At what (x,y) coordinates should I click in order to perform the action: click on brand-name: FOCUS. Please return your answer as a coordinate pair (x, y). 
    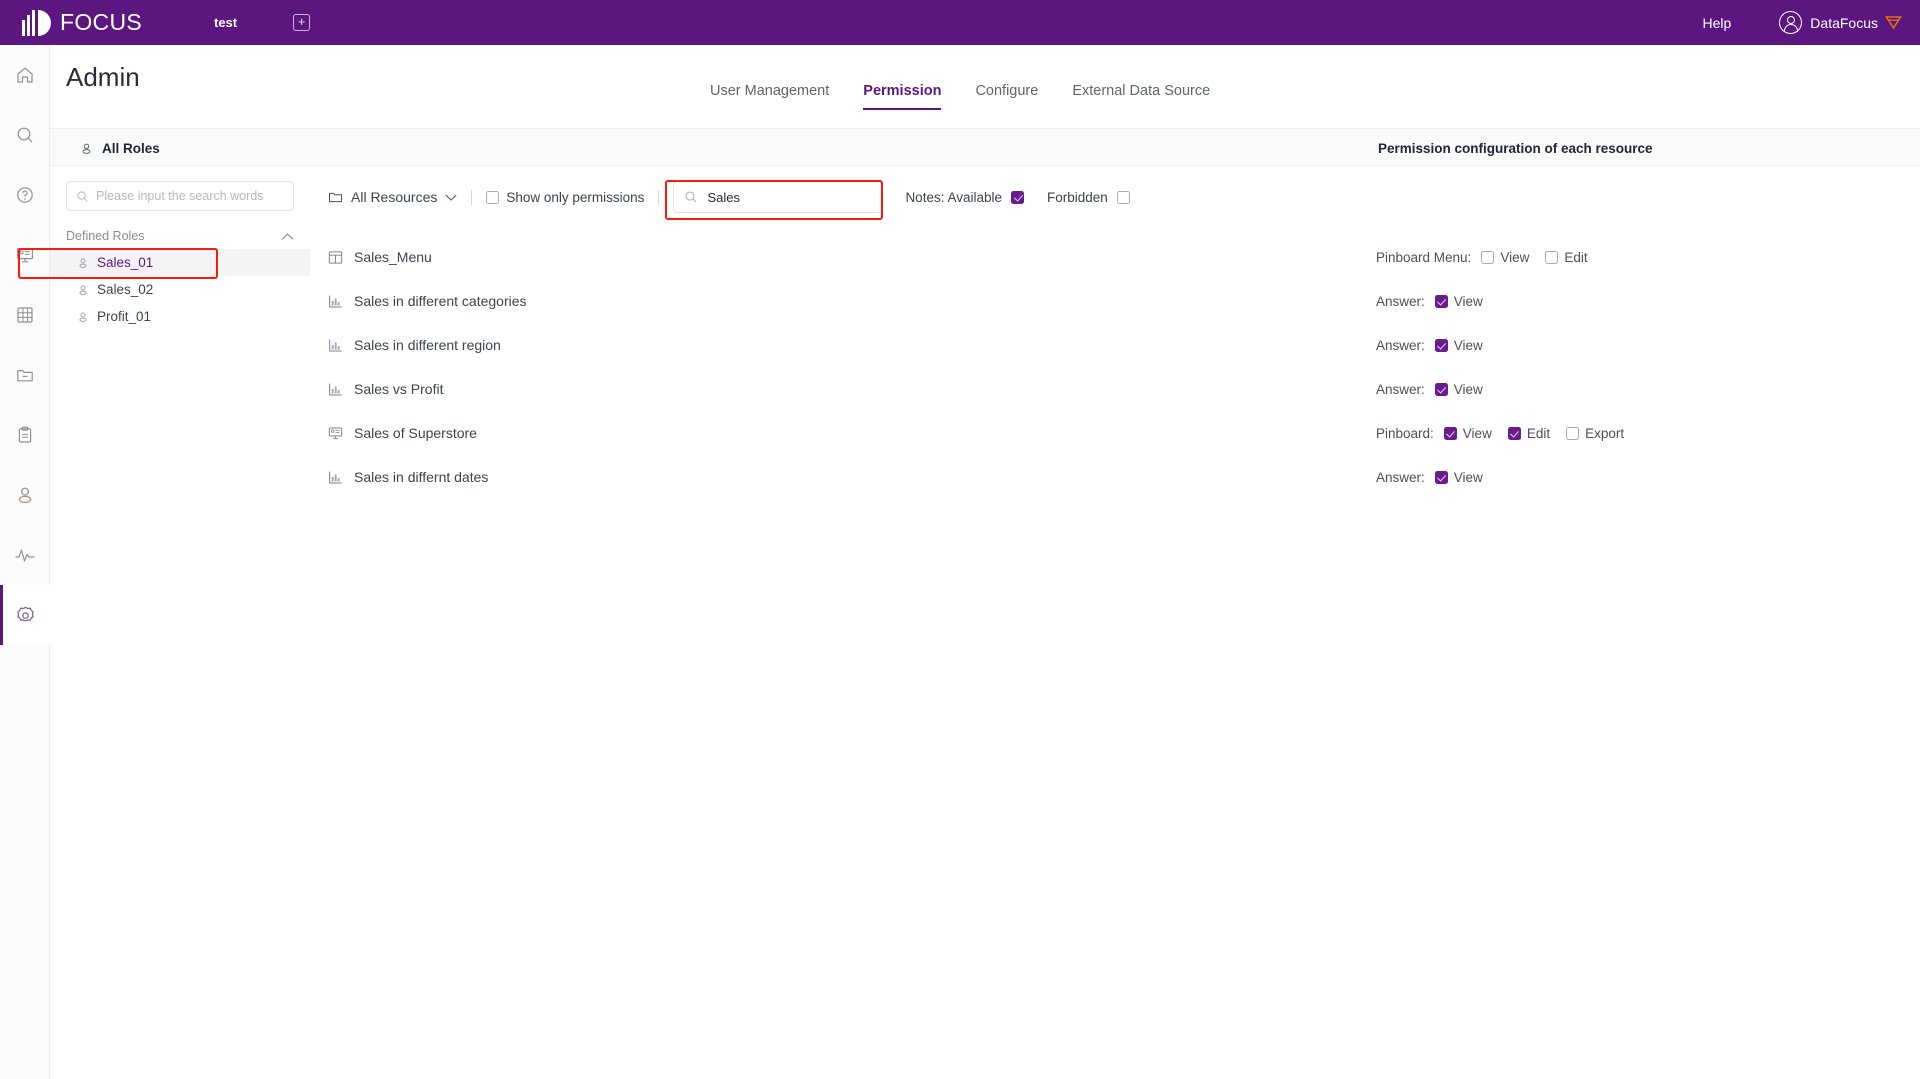
    Looking at the image, I should click on (101, 22).